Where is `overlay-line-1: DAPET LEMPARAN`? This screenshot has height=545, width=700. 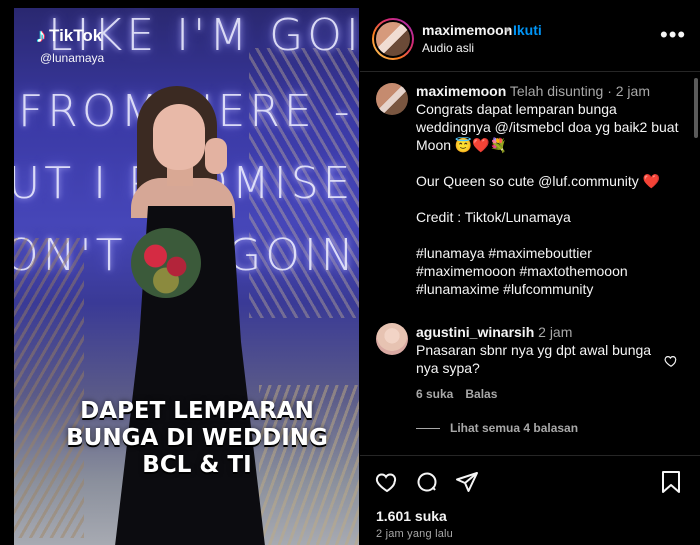
overlay-line-1: DAPET LEMPARAN is located at coordinates (197, 411).